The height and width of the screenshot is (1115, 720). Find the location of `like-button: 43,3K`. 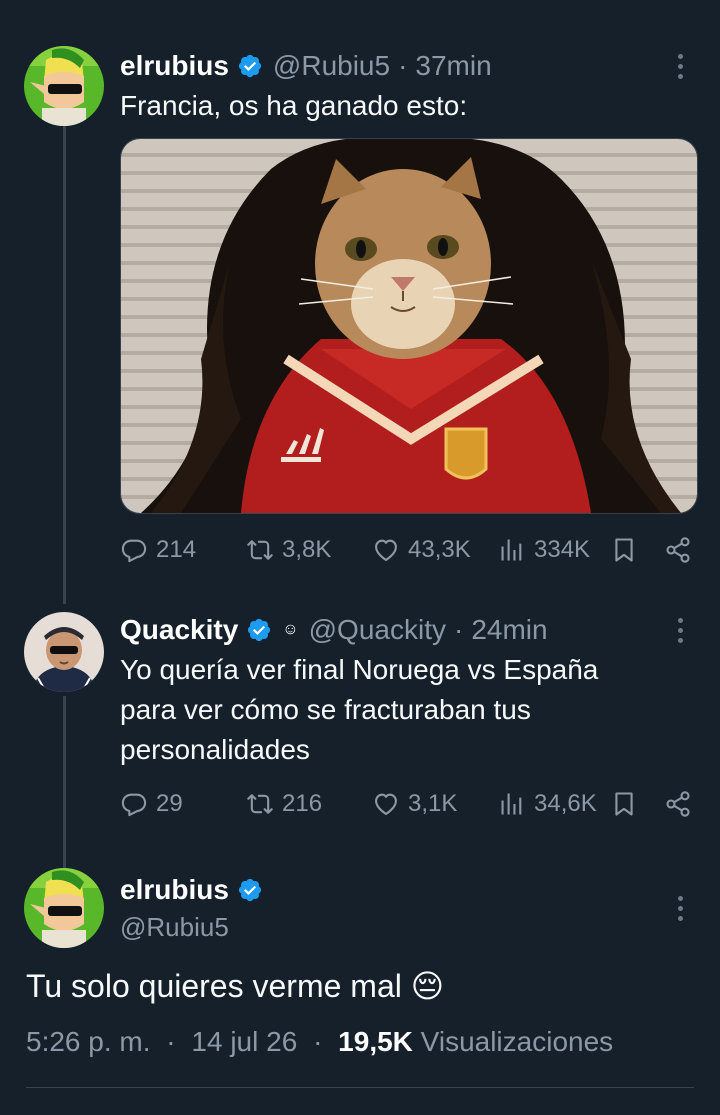

like-button: 43,3K is located at coordinates (421, 550).